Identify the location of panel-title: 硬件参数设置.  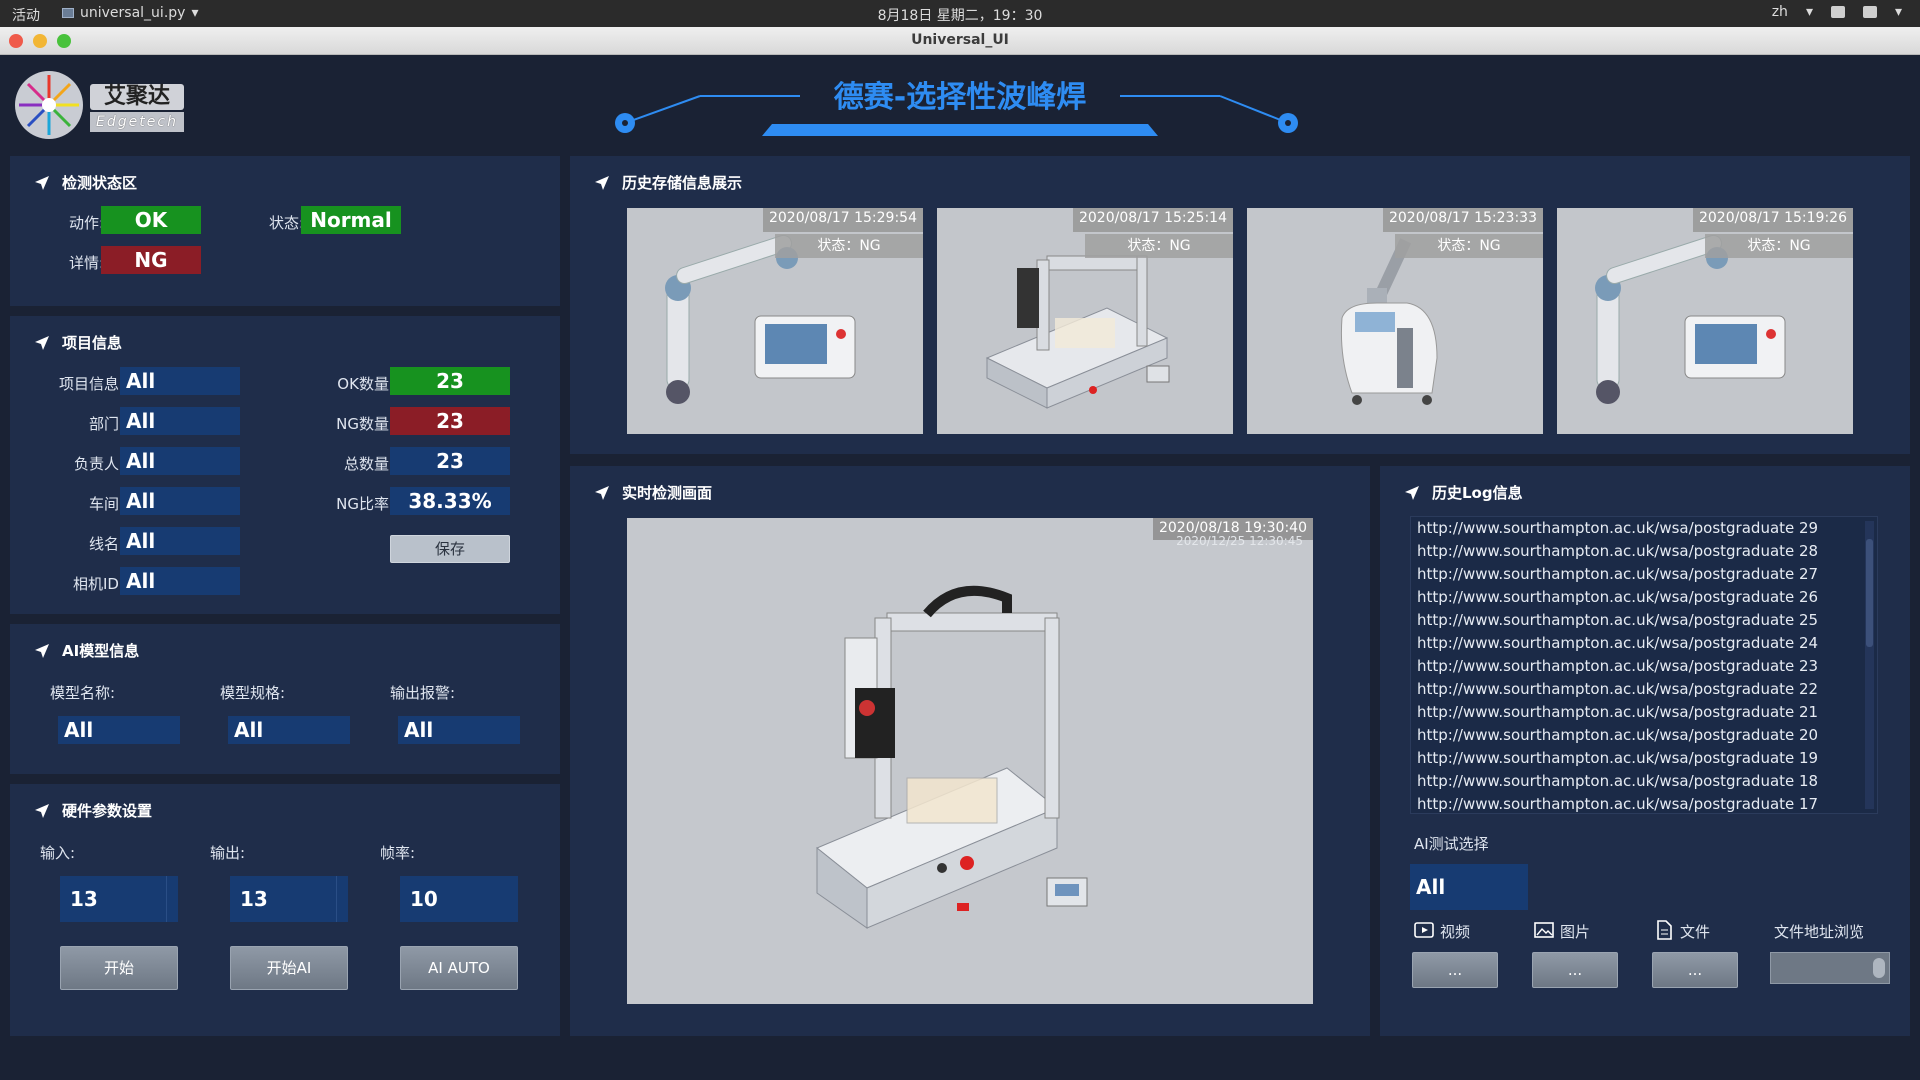
(93, 810).